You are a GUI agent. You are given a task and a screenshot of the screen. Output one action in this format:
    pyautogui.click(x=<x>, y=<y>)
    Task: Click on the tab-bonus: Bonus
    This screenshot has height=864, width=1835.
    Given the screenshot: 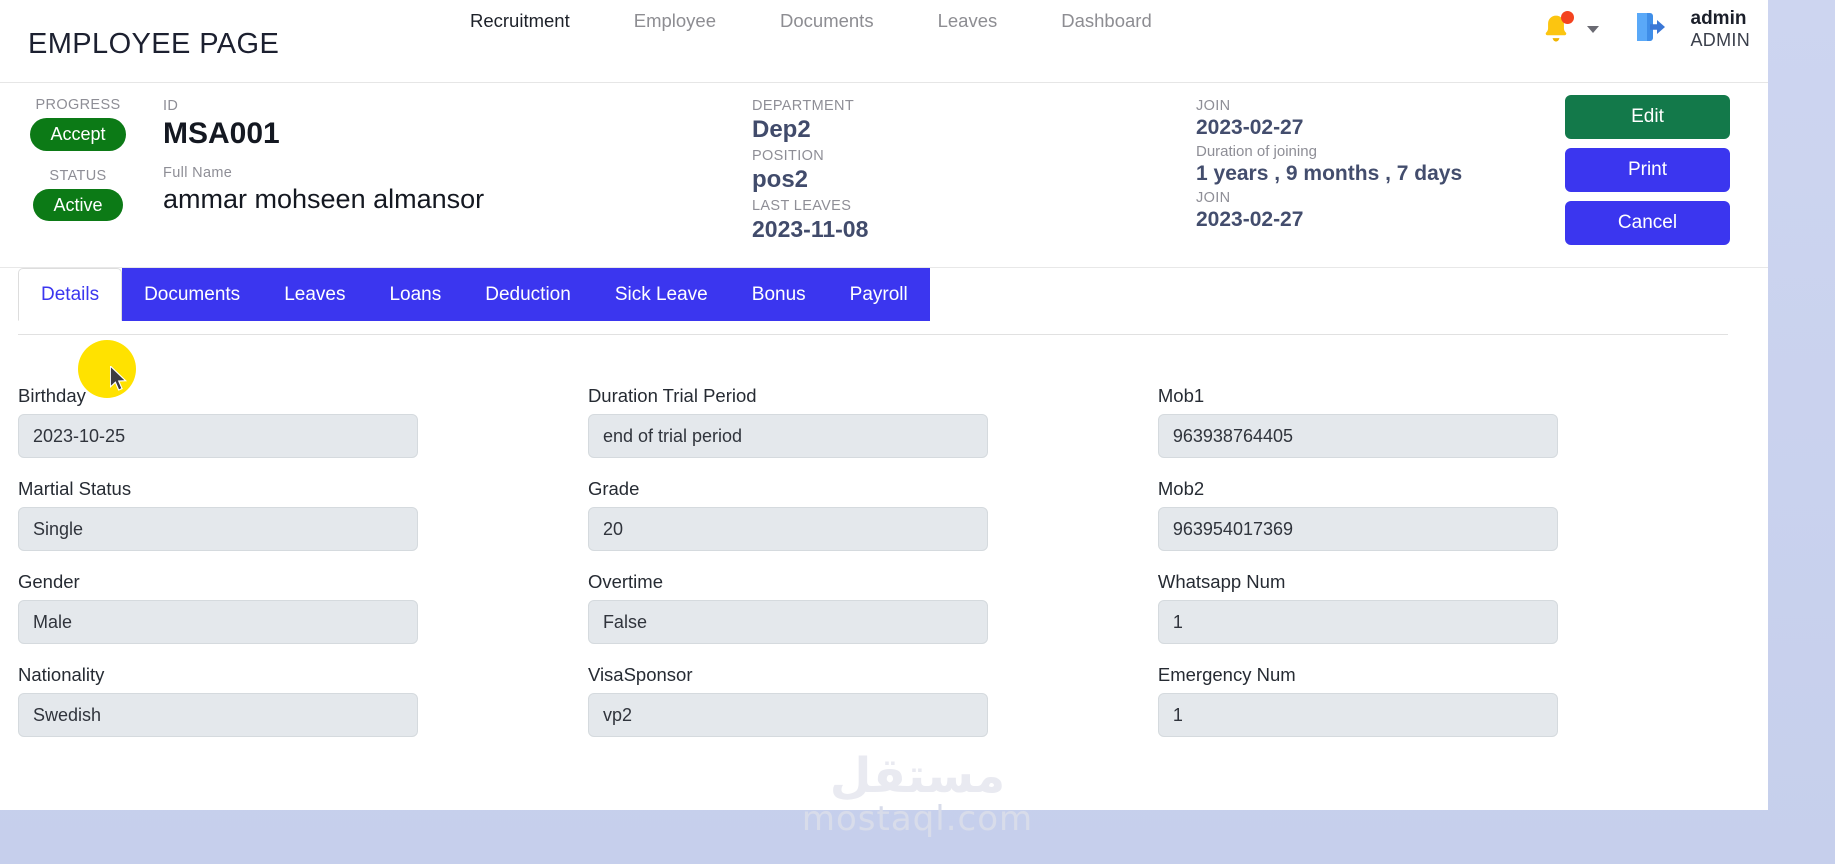 What is the action you would take?
    pyautogui.click(x=778, y=294)
    